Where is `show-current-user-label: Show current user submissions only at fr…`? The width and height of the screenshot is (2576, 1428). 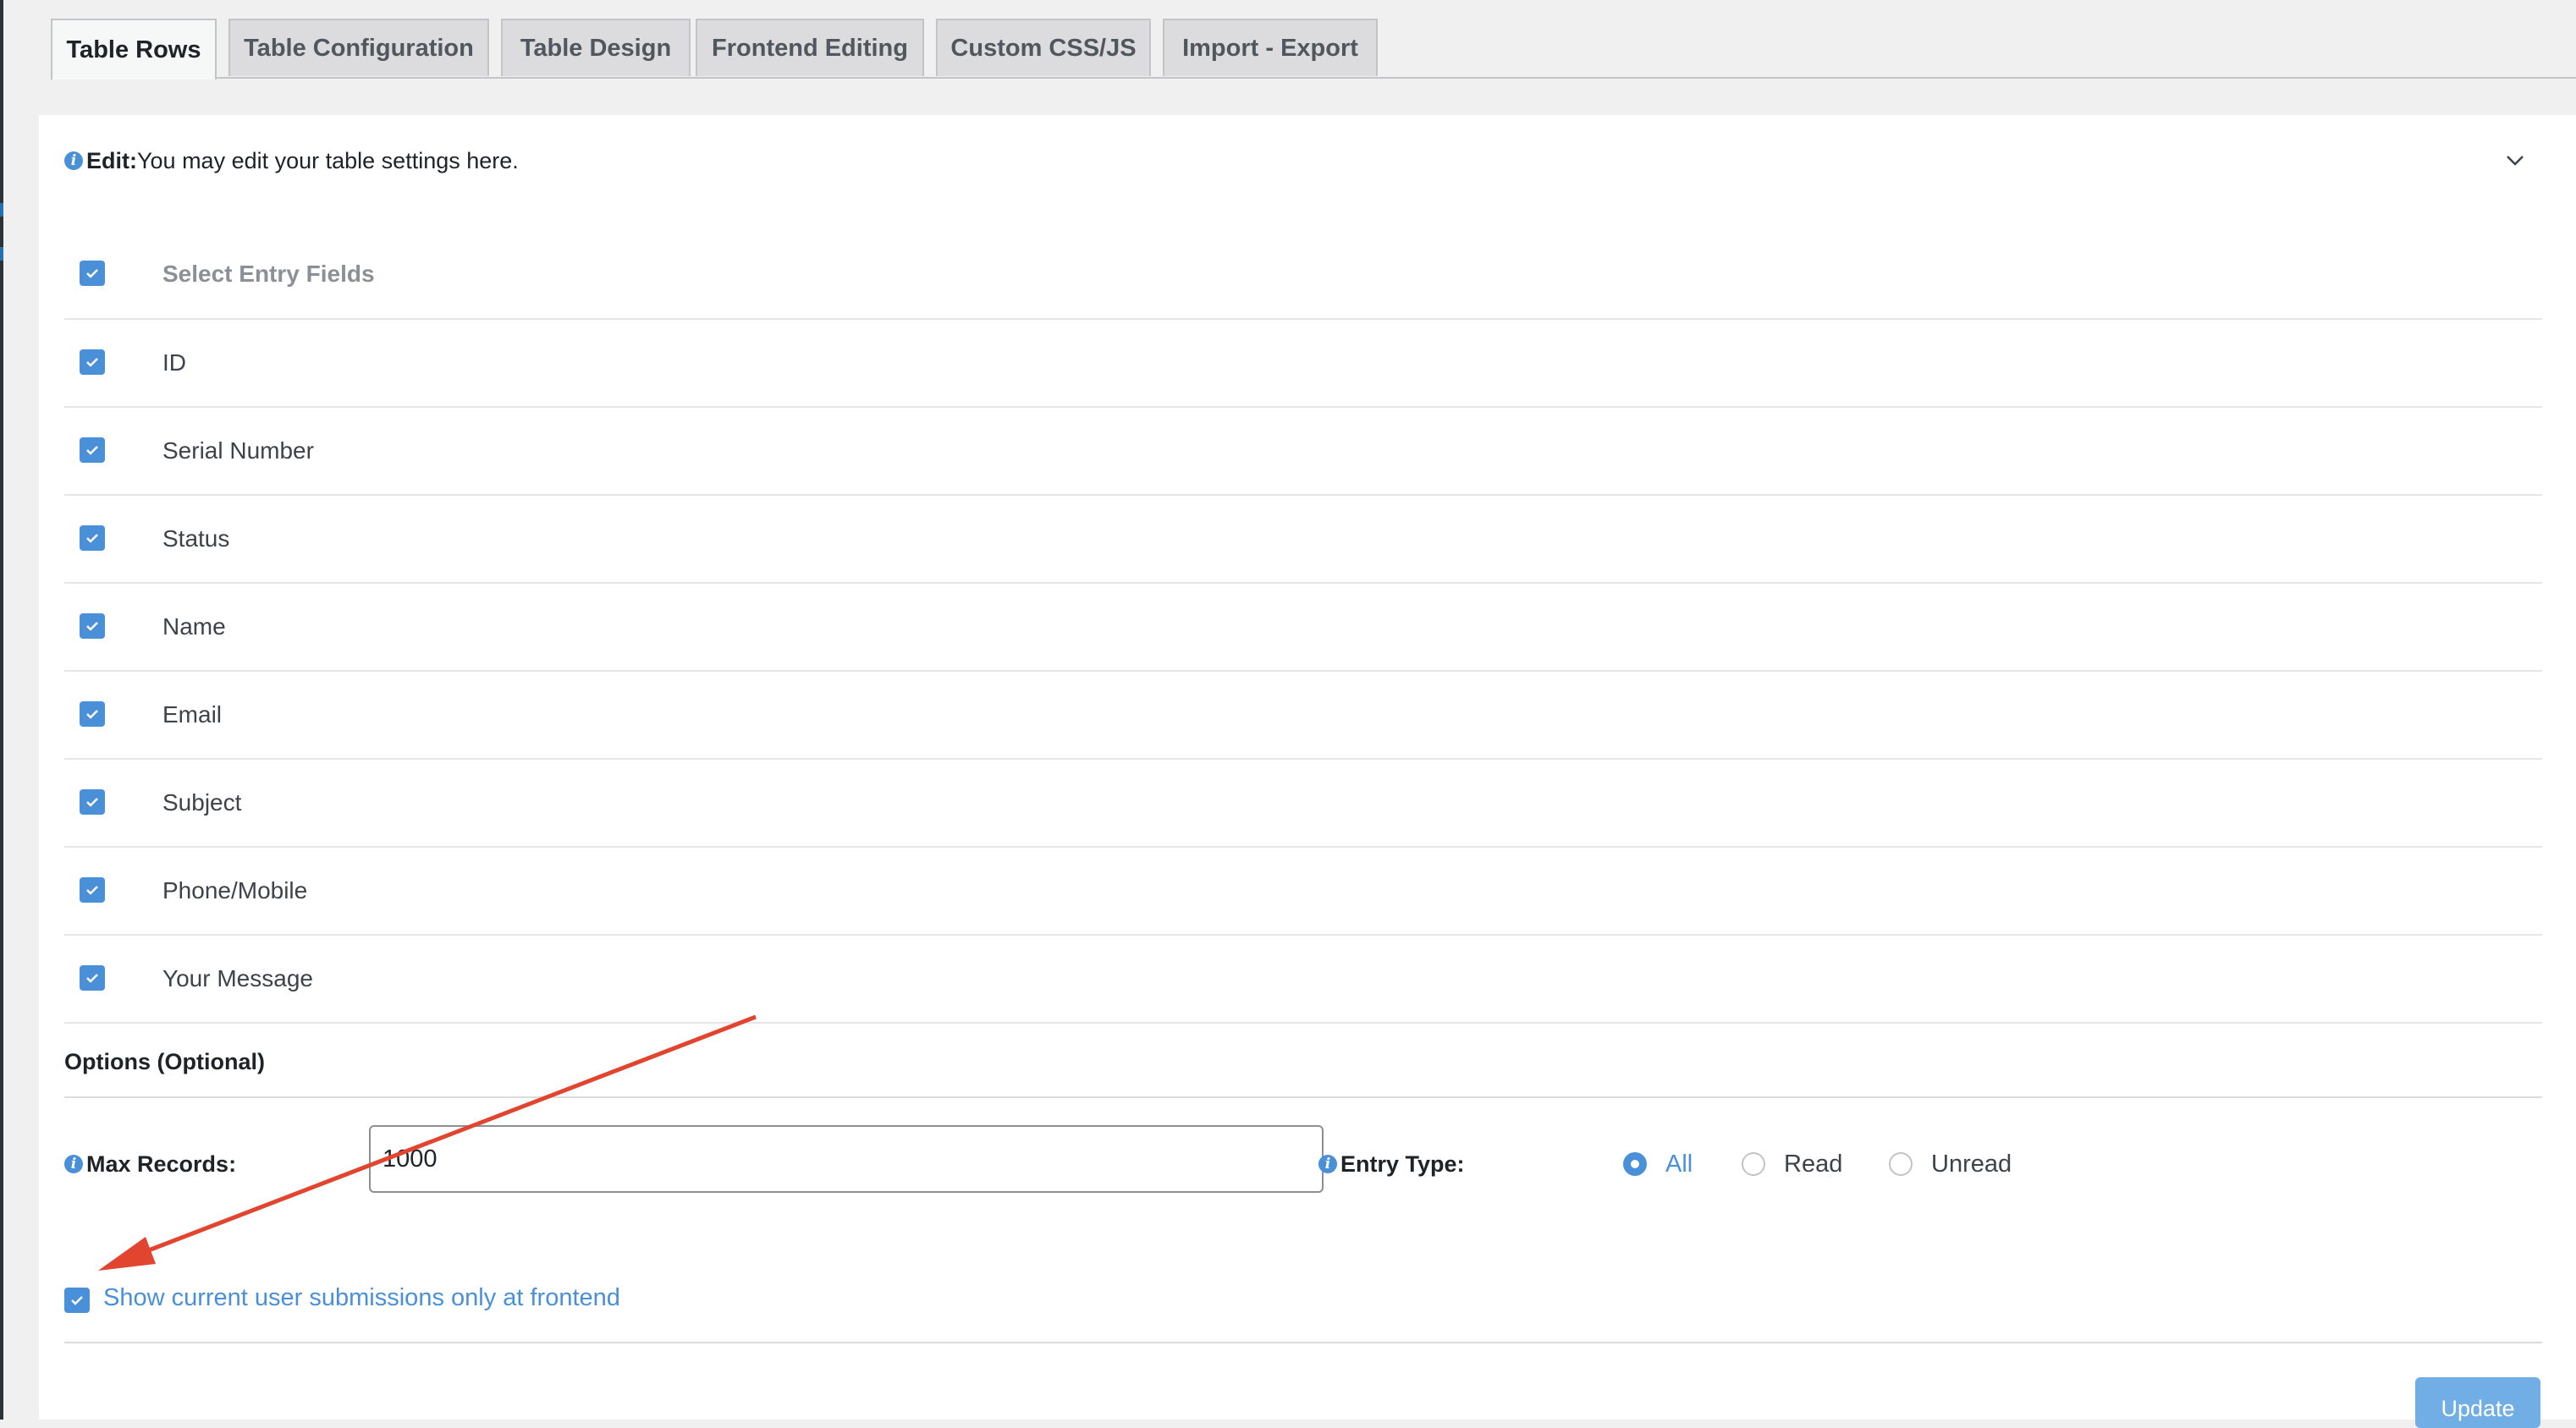
show-current-user-label: Show current user submissions only at fr… is located at coordinates (361, 1298).